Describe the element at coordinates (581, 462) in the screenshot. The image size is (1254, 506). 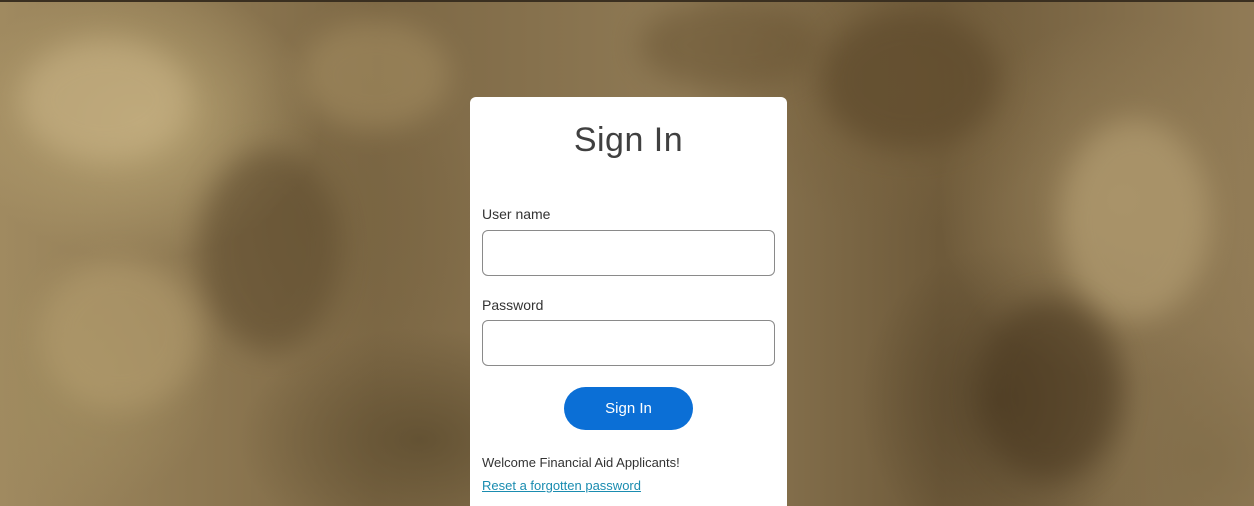
I see `welcome-message: Welcome Financial Aid Applicants!` at that location.